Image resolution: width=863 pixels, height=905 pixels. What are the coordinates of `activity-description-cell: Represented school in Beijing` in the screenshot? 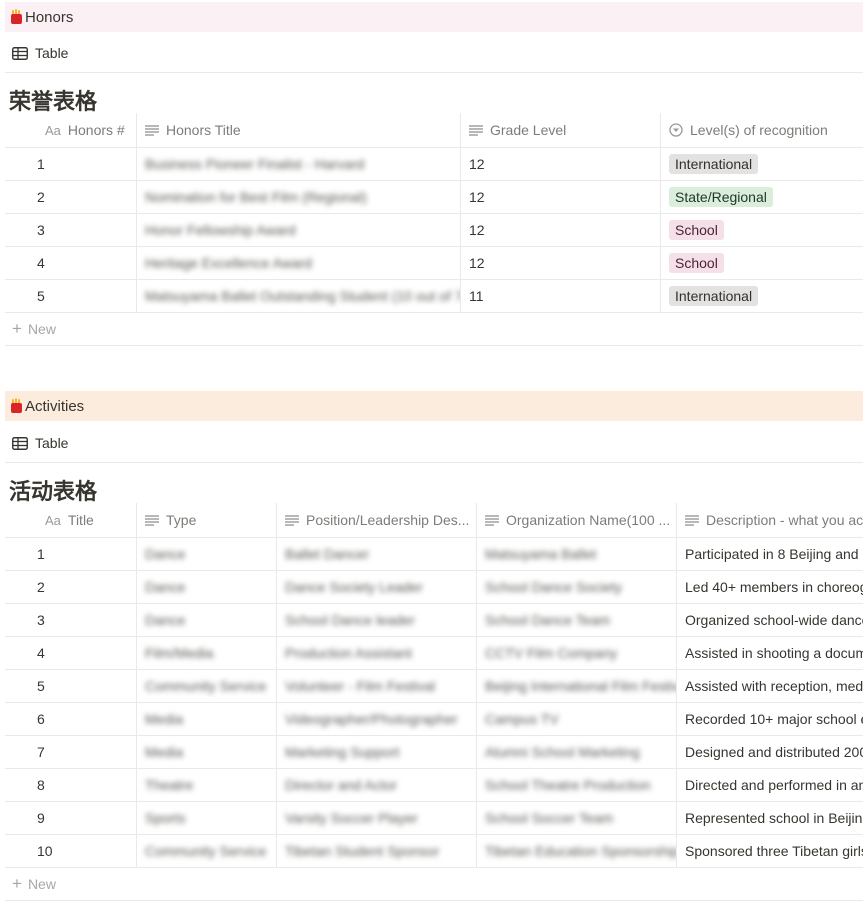 It's located at (770, 818).